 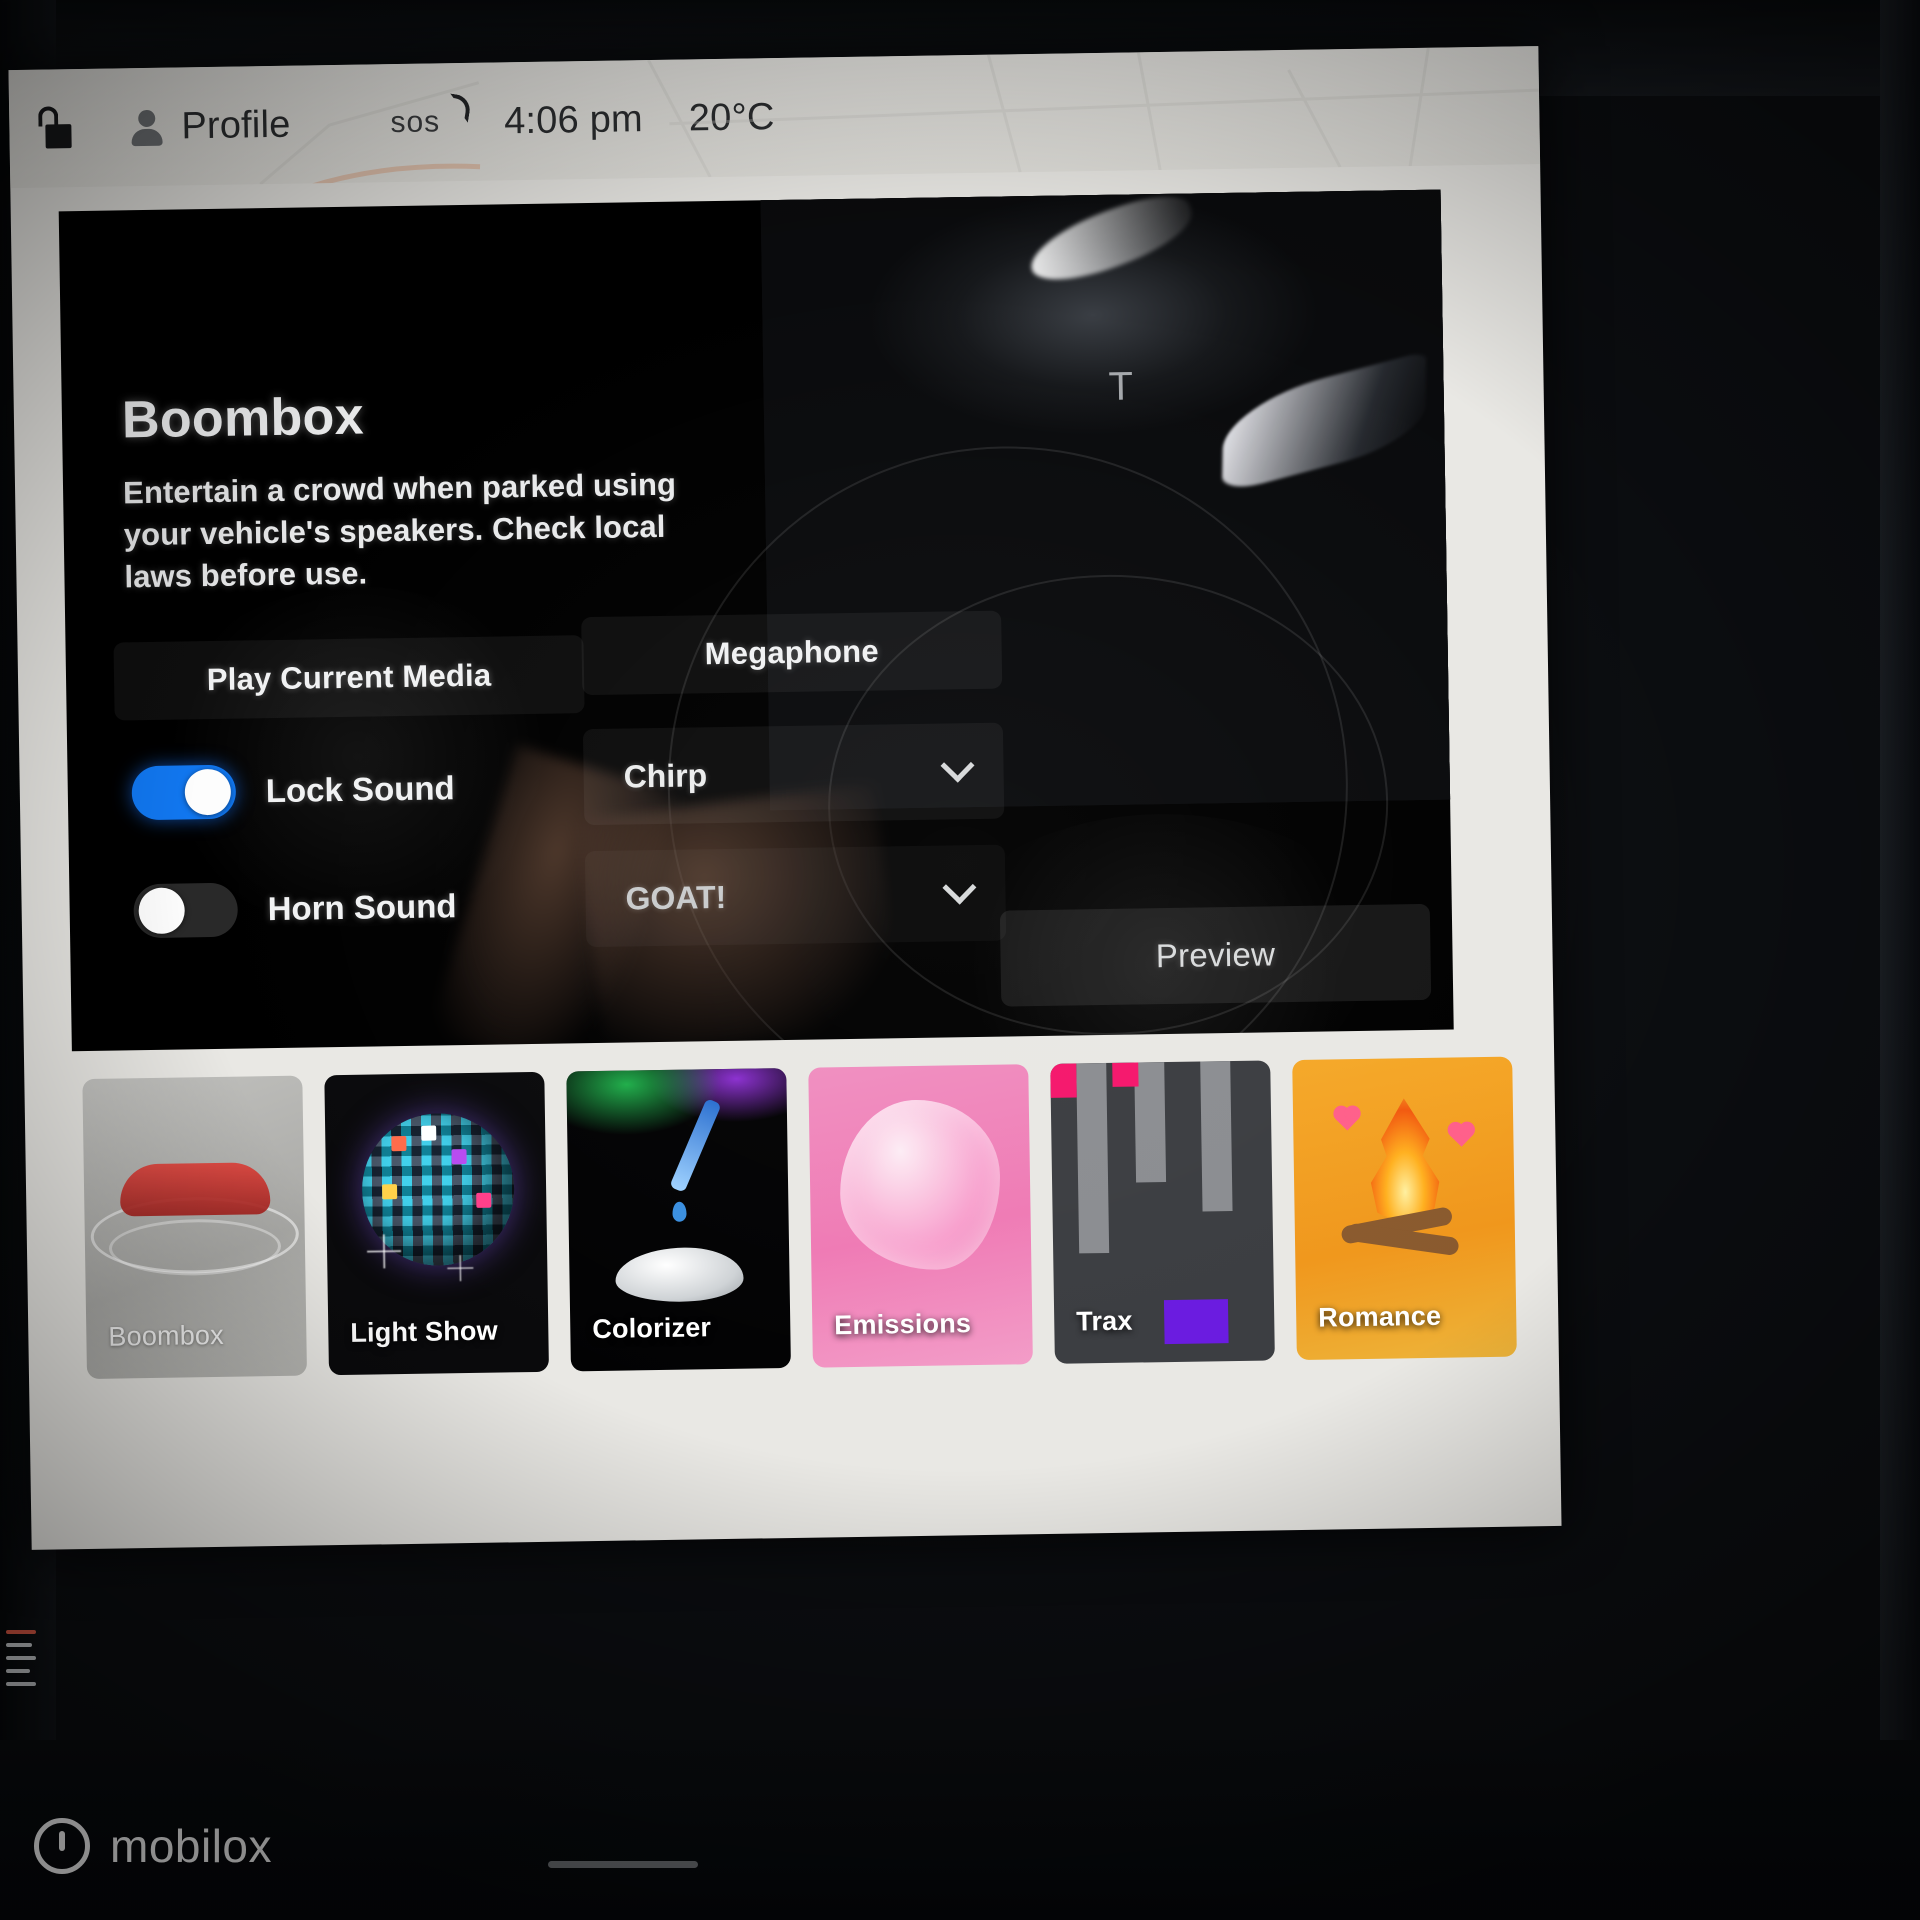 I want to click on profile-label: Profile, so click(x=236, y=125).